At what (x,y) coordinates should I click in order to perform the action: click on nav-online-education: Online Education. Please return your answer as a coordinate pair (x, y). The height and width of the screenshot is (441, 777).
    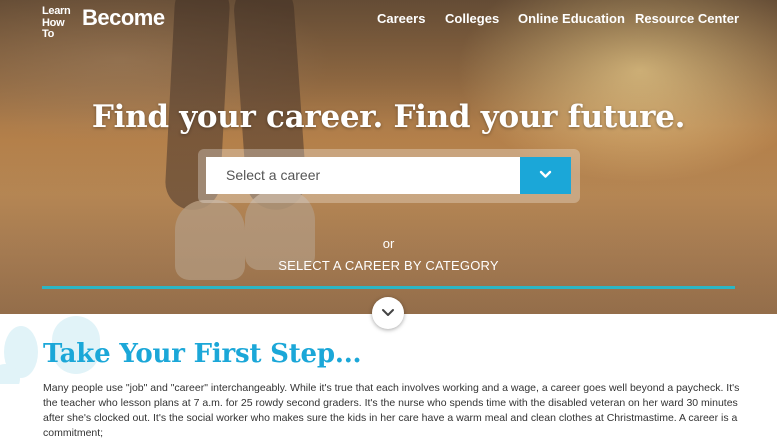
    Looking at the image, I should click on (571, 18).